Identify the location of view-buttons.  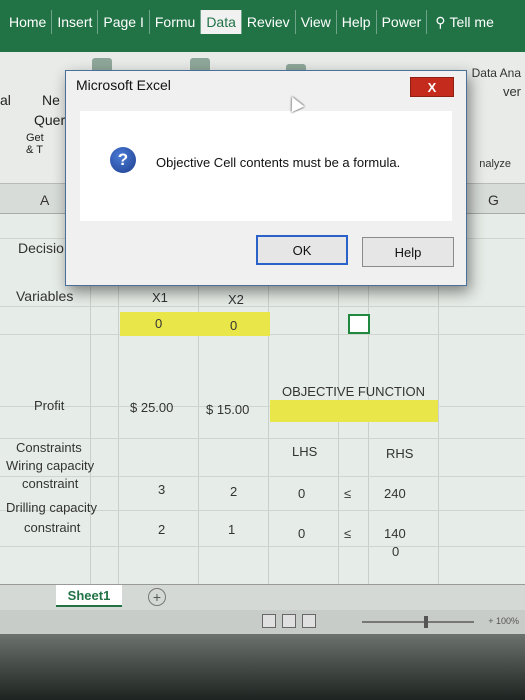
(289, 621).